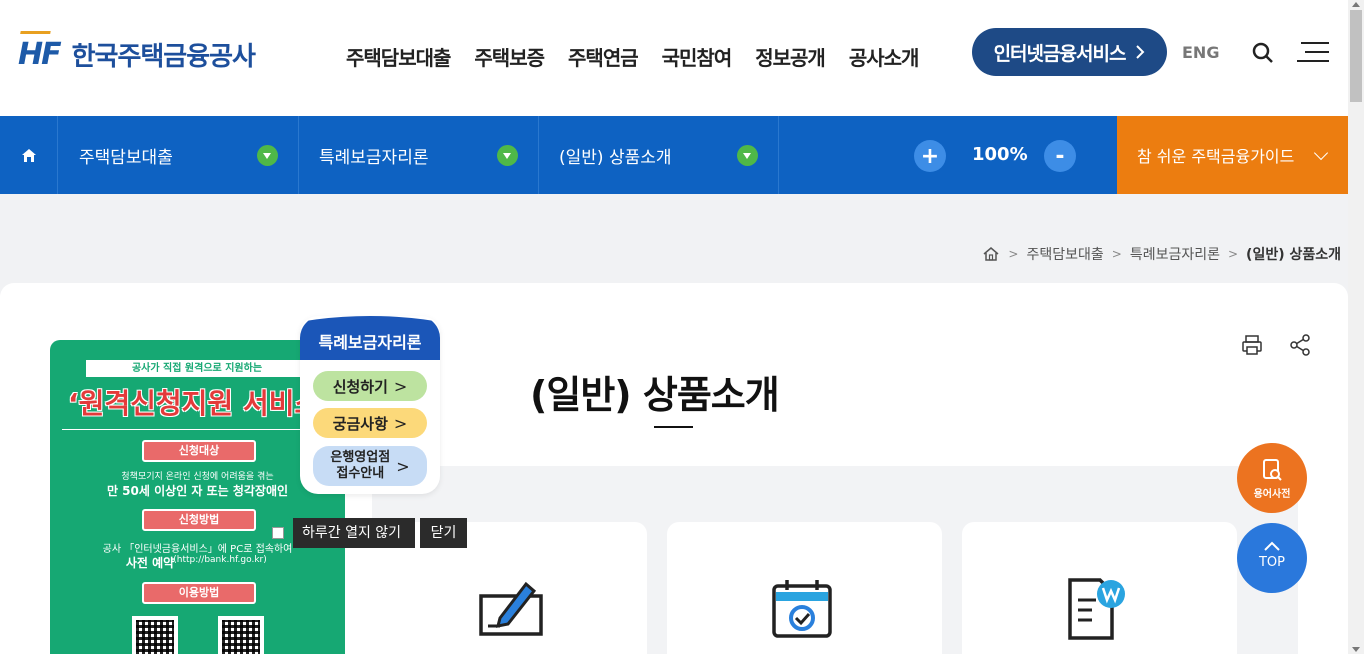  I want to click on nav-item-disclosure: 정보공개, so click(790, 56).